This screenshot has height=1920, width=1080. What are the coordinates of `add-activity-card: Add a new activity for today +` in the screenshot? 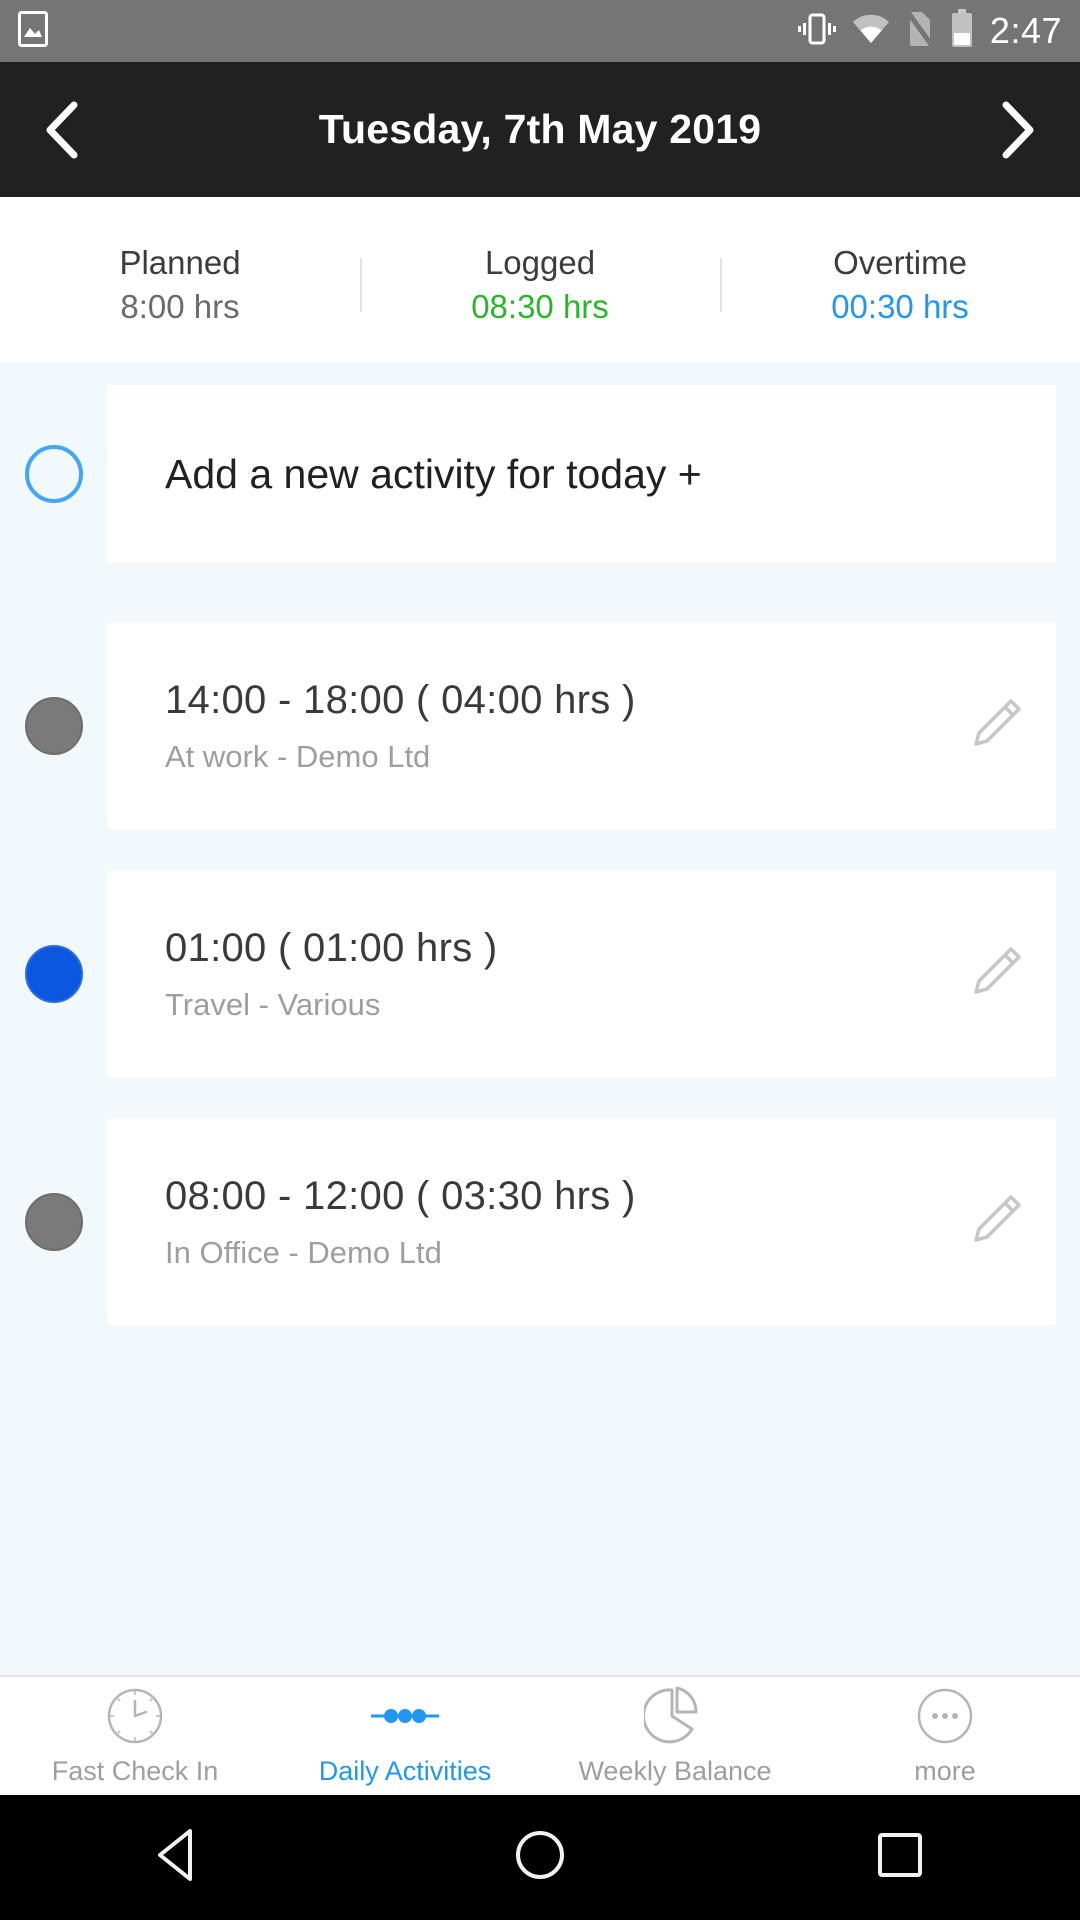 It's located at (581, 474).